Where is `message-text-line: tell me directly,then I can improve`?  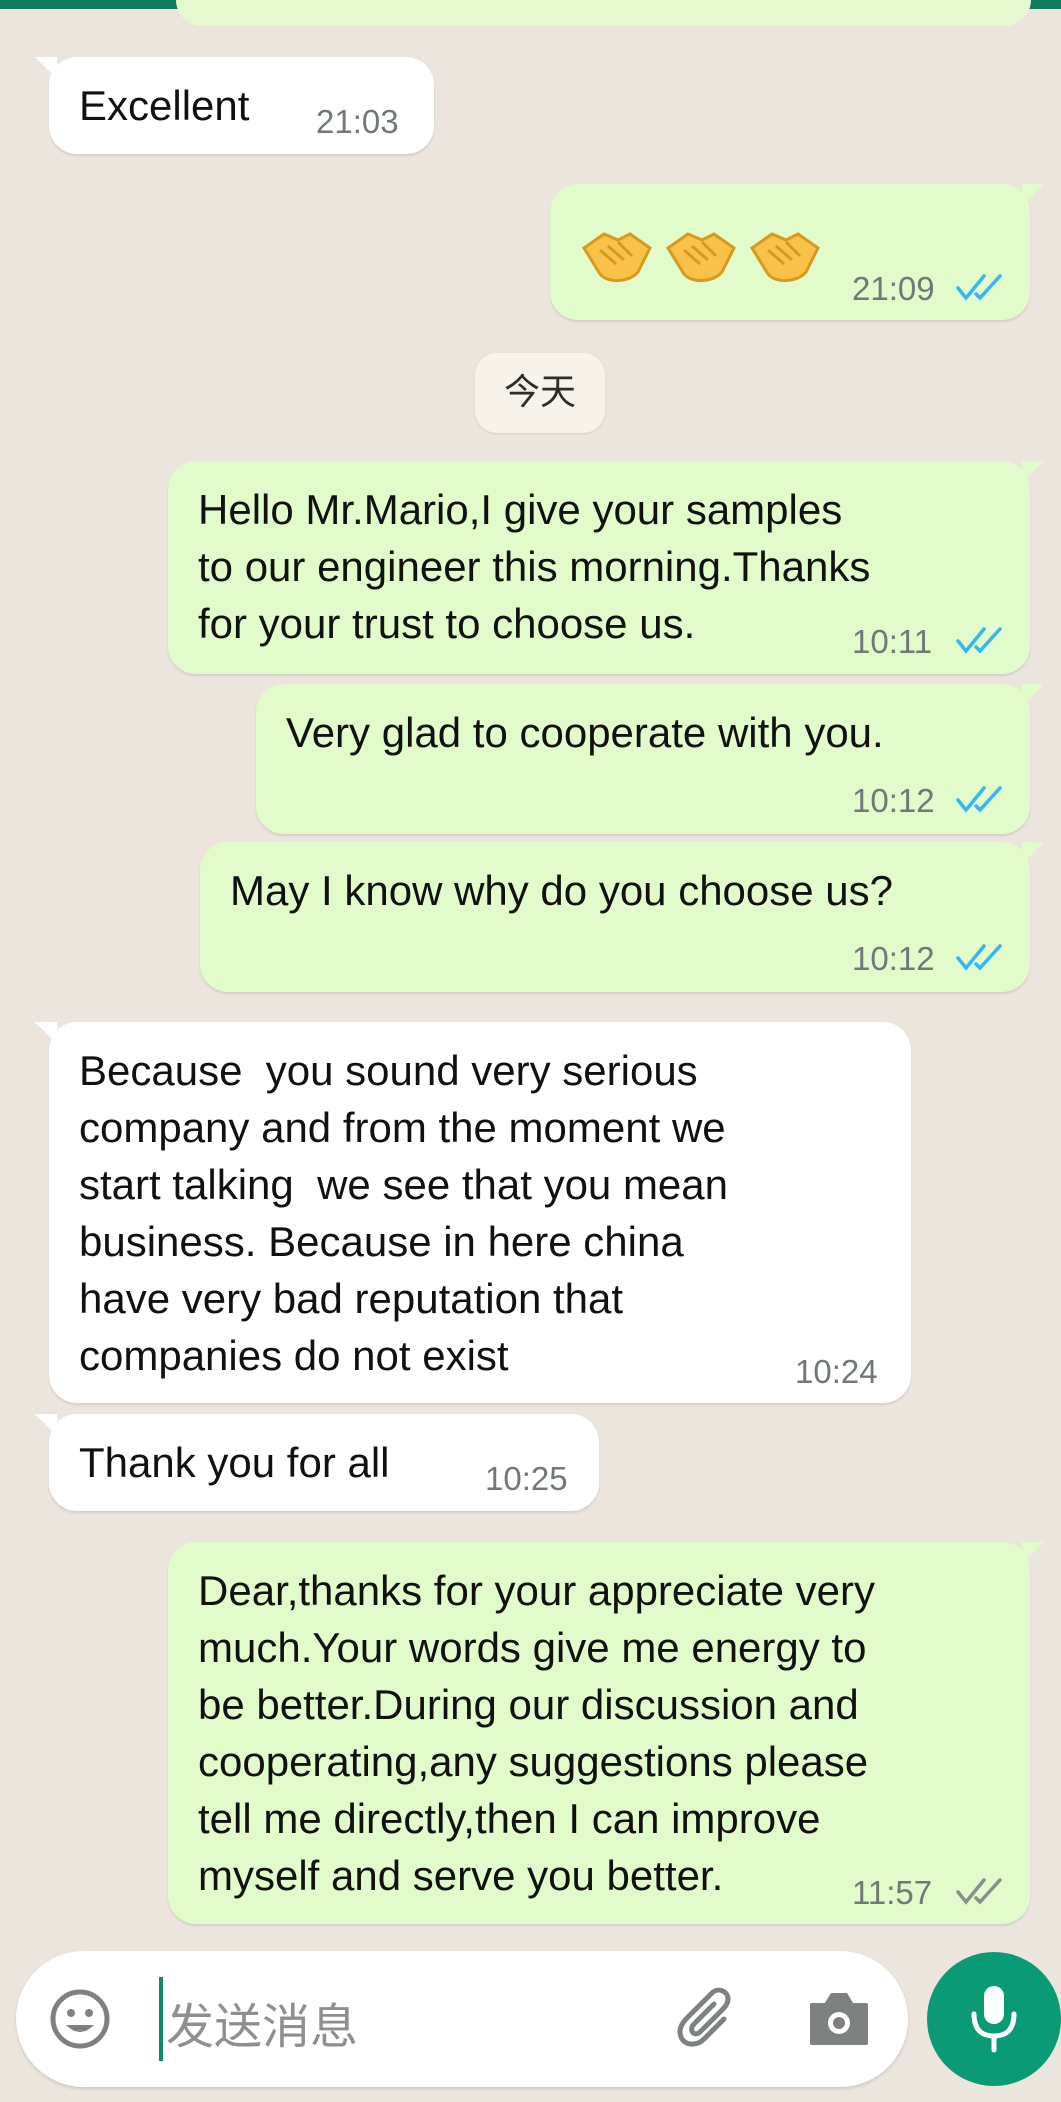 message-text-line: tell me directly,then I can improve is located at coordinates (509, 1818).